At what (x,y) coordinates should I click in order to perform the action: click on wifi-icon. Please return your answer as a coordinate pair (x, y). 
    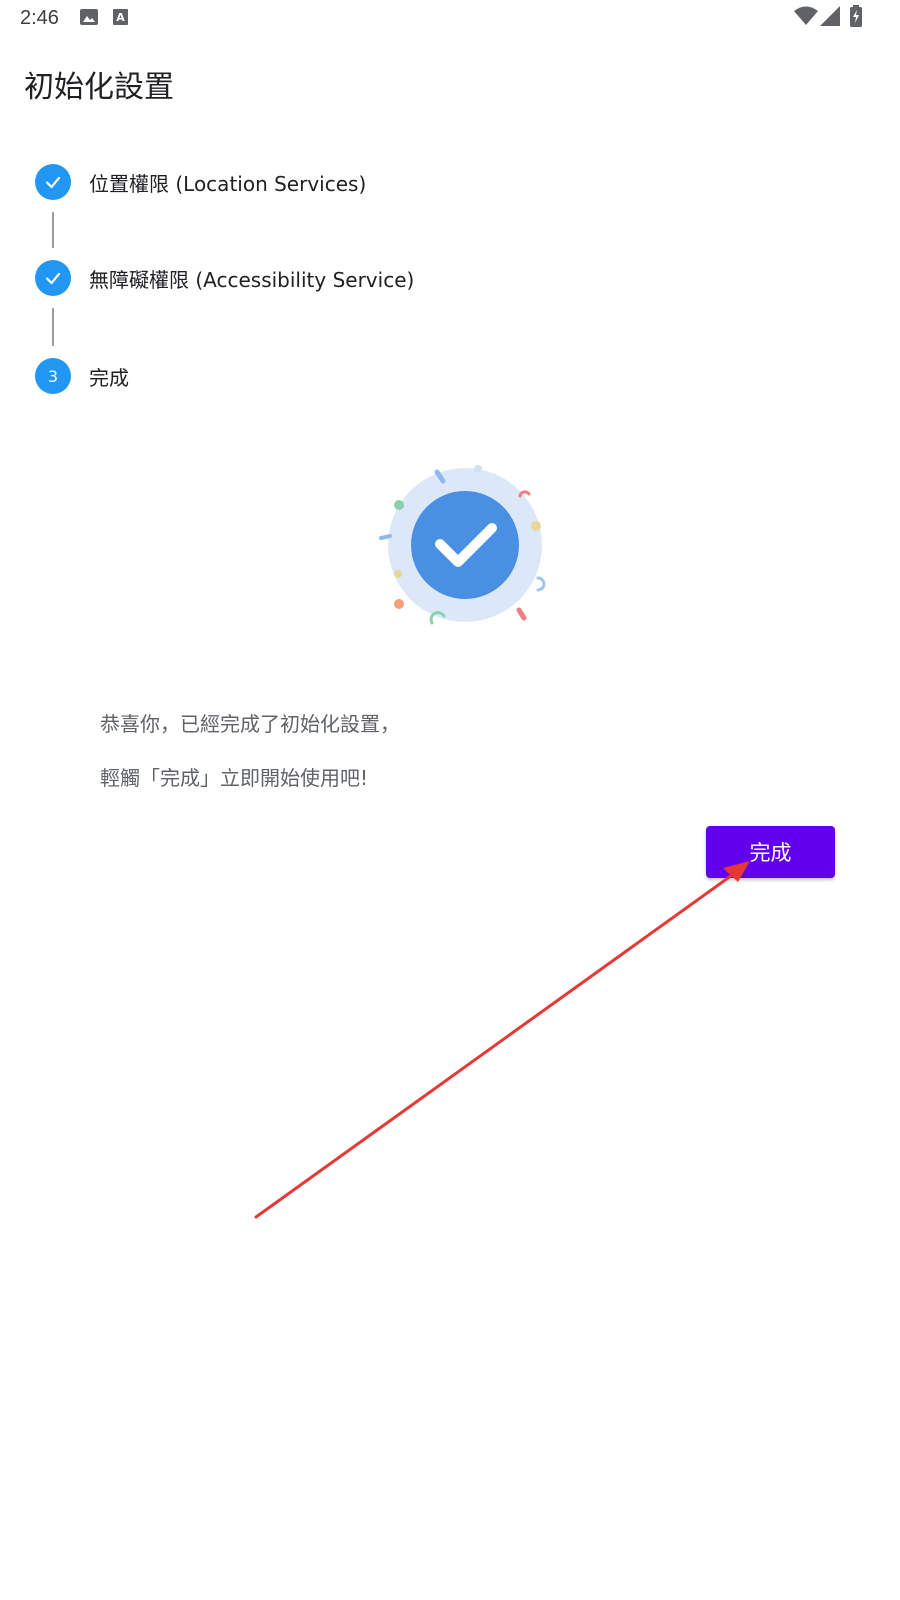
    Looking at the image, I should click on (806, 18).